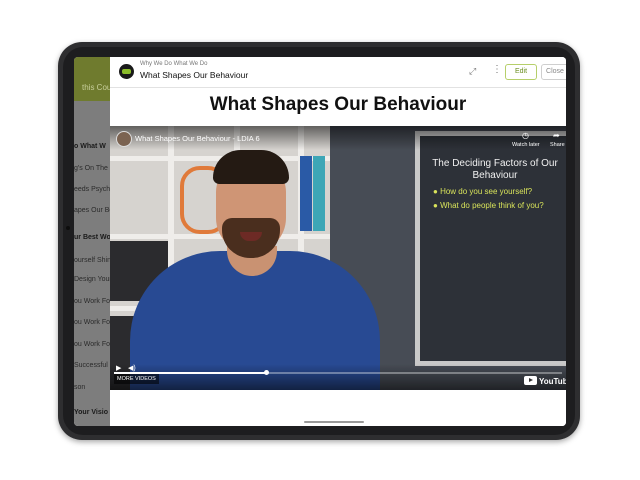 The image size is (640, 480). What do you see at coordinates (93, 279) in the screenshot?
I see `course-sidebar-item: Design Your` at bounding box center [93, 279].